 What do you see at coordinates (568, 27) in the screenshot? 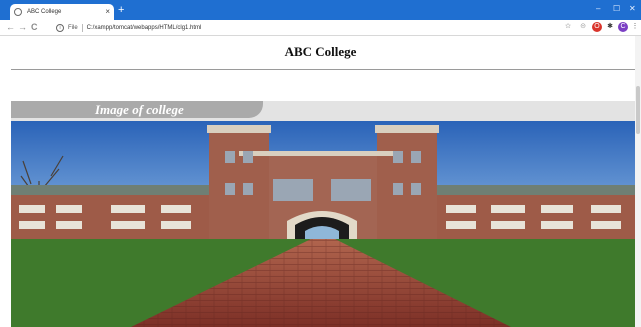
I see `bookmark-star-icon: ☆` at bounding box center [568, 27].